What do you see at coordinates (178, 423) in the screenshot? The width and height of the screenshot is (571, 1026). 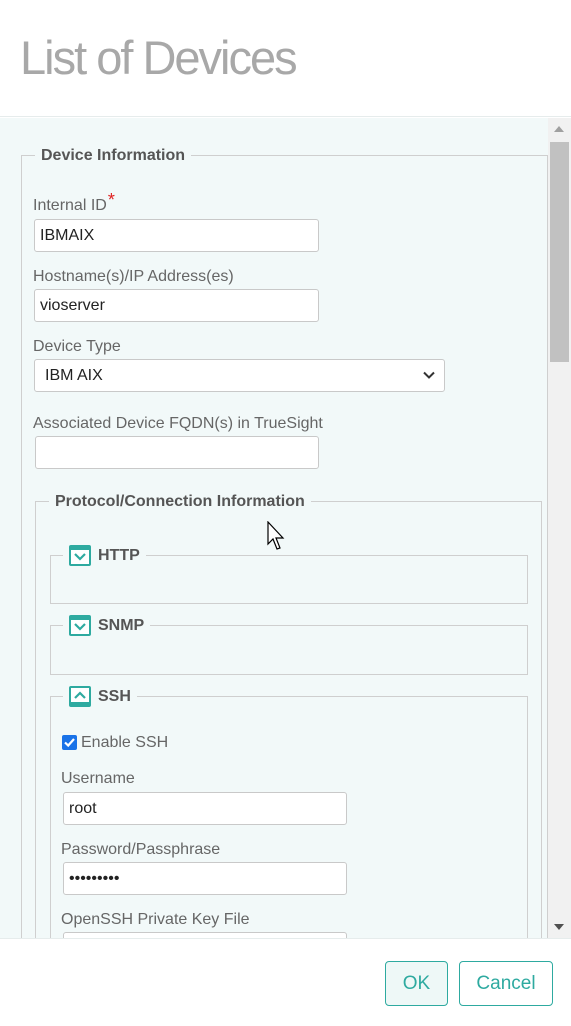 I see `fqdn-label: Associated Device FQDN(s) in TrueSight` at bounding box center [178, 423].